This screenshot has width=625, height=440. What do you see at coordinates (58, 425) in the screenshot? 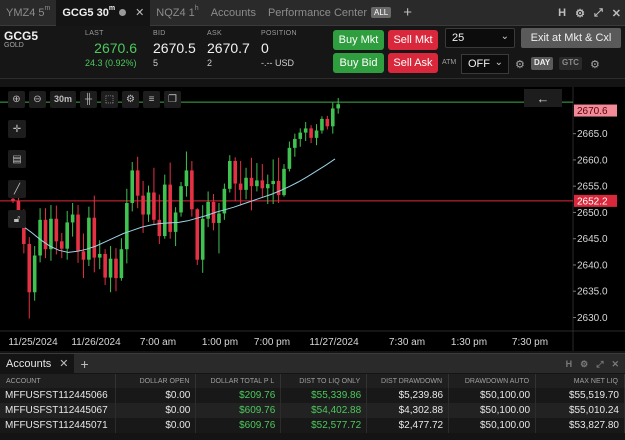
I see `account-id: MFFUSFST112445071` at bounding box center [58, 425].